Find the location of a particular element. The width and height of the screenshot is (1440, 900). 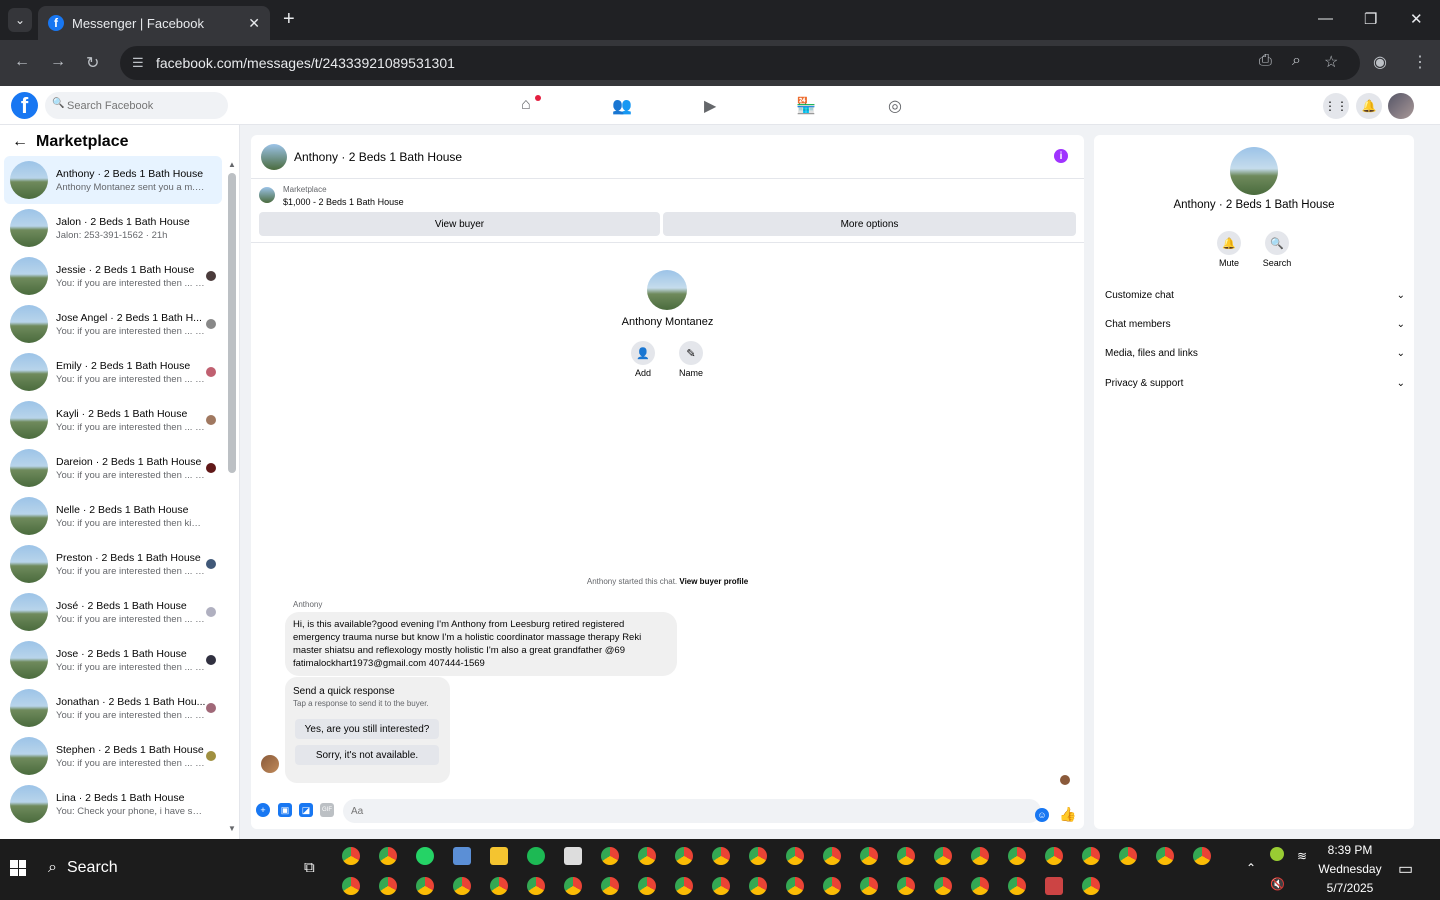

mute-bell-icon: 🔔 is located at coordinates (1229, 243).